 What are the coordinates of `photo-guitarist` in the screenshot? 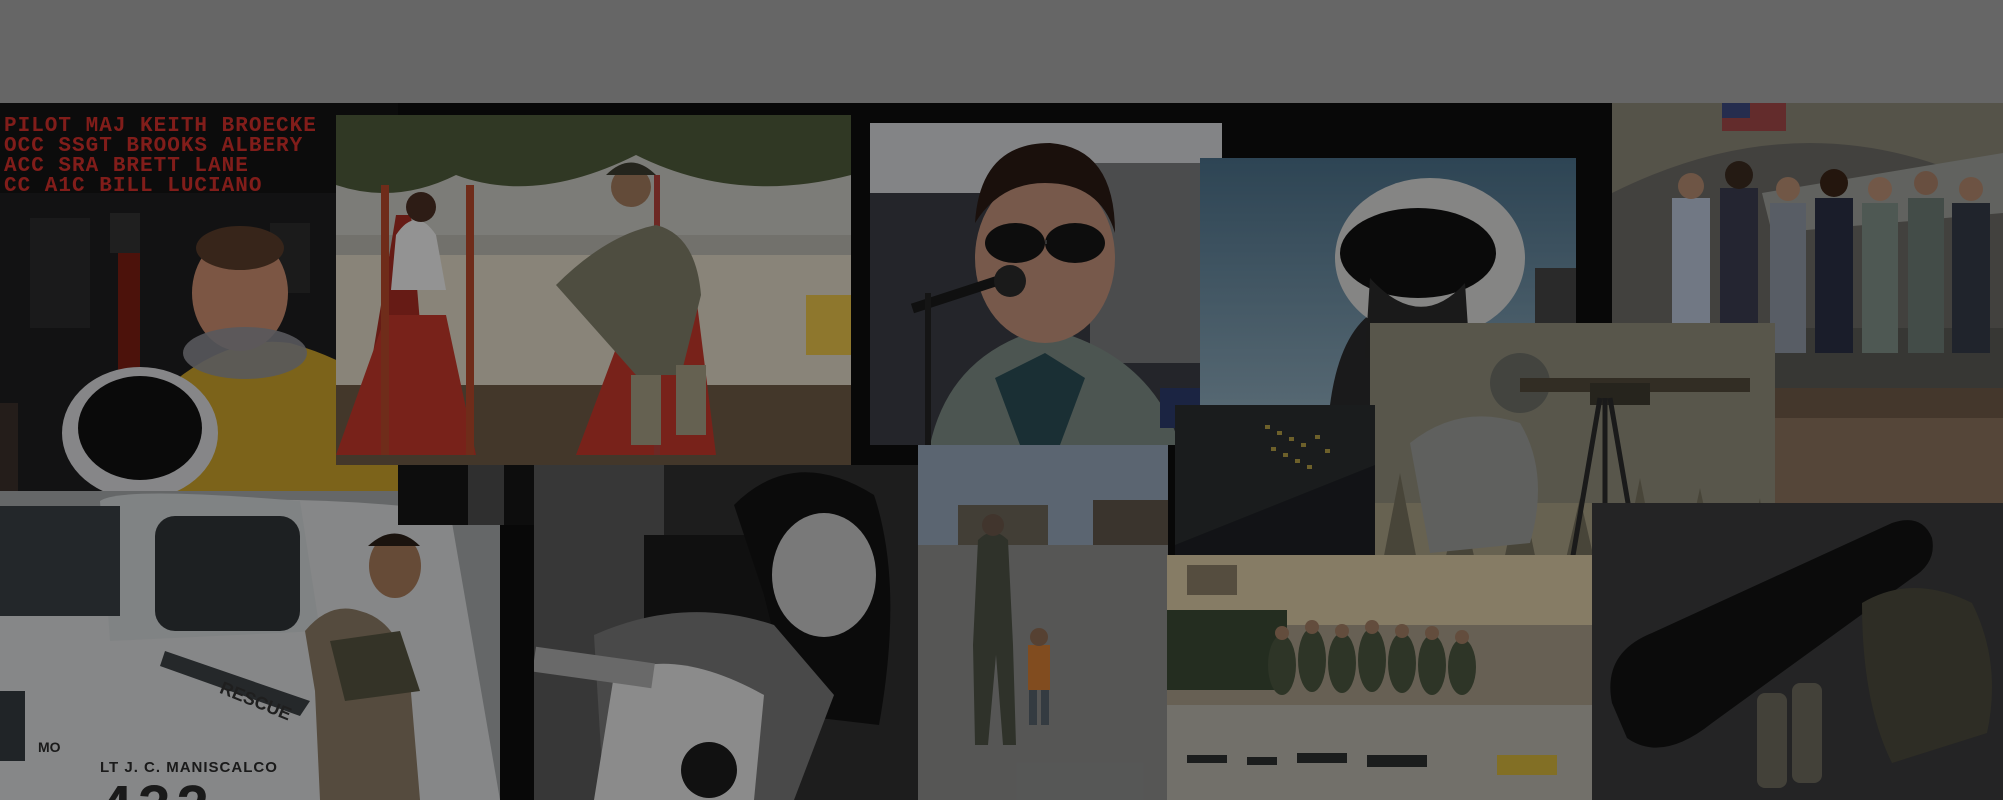 It's located at (726, 632).